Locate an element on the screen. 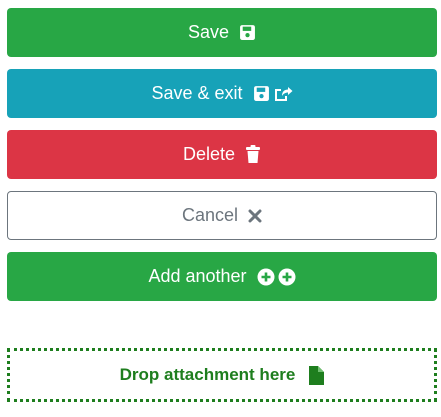 Image resolution: width=441 pixels, height=417 pixels. save-button: Save is located at coordinates (222, 32).